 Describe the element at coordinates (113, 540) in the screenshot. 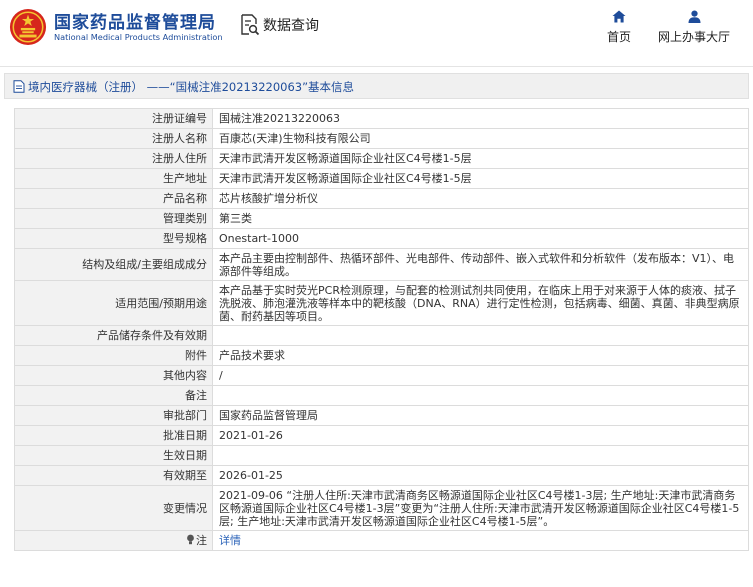

I see `note-label-cell: 注` at that location.